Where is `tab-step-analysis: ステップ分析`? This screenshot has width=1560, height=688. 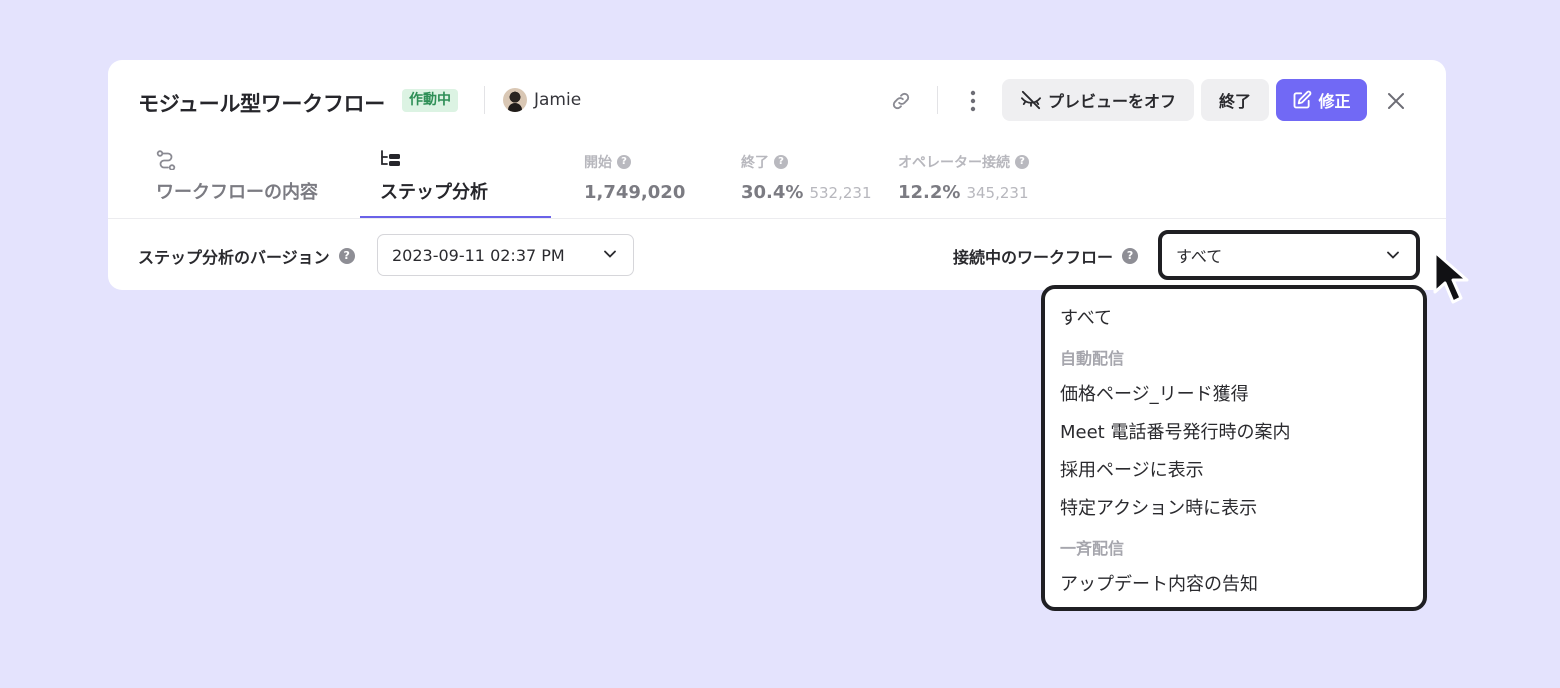 tab-step-analysis: ステップ分析 is located at coordinates (455, 179).